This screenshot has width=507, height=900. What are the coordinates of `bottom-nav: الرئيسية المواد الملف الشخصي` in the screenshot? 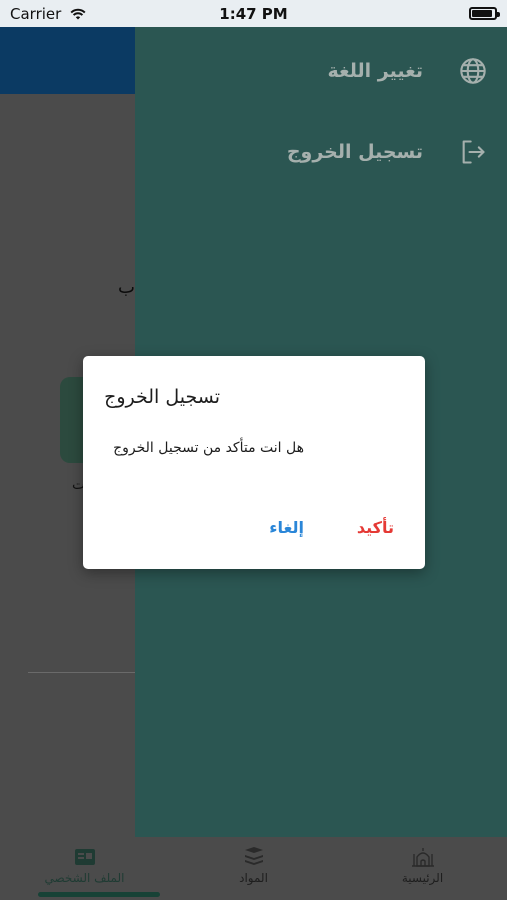 It's located at (253, 868).